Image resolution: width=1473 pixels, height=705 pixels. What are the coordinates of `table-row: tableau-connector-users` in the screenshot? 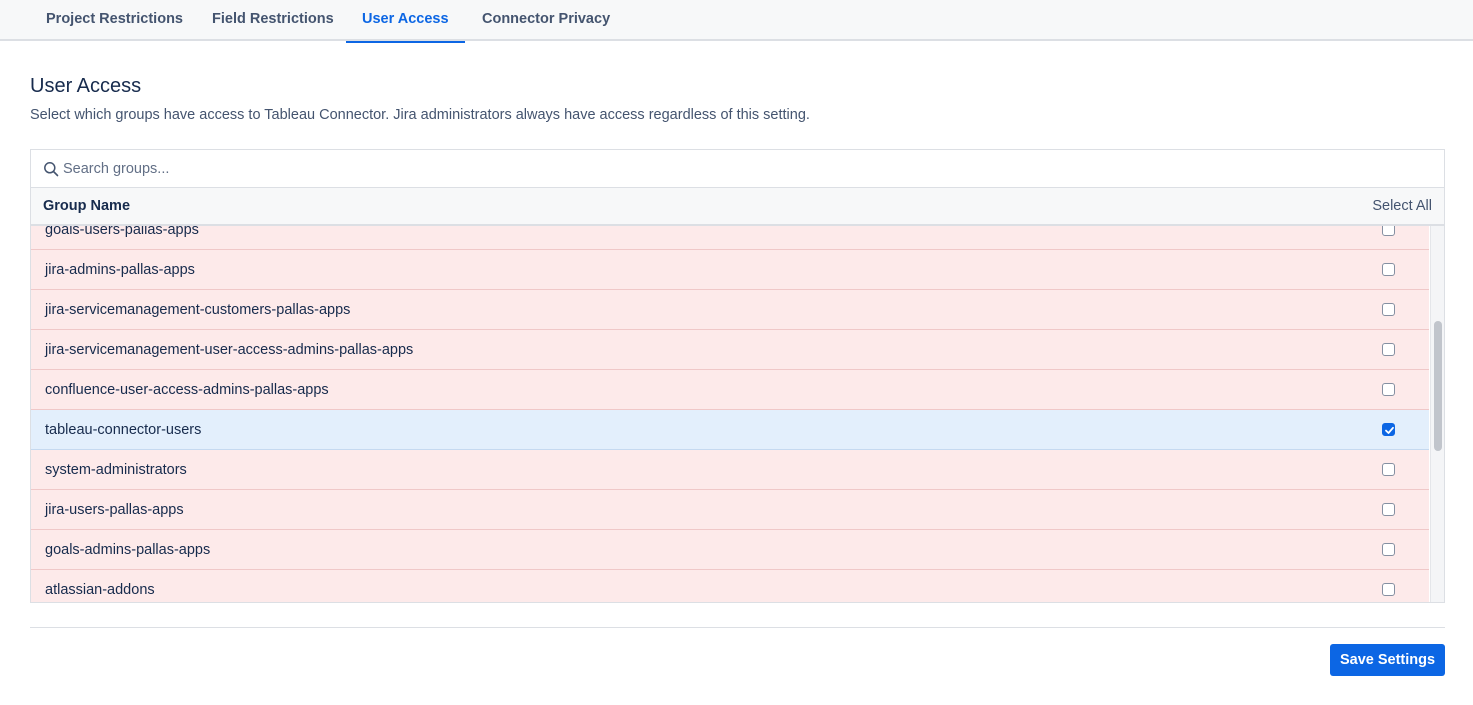 It's located at (730, 430).